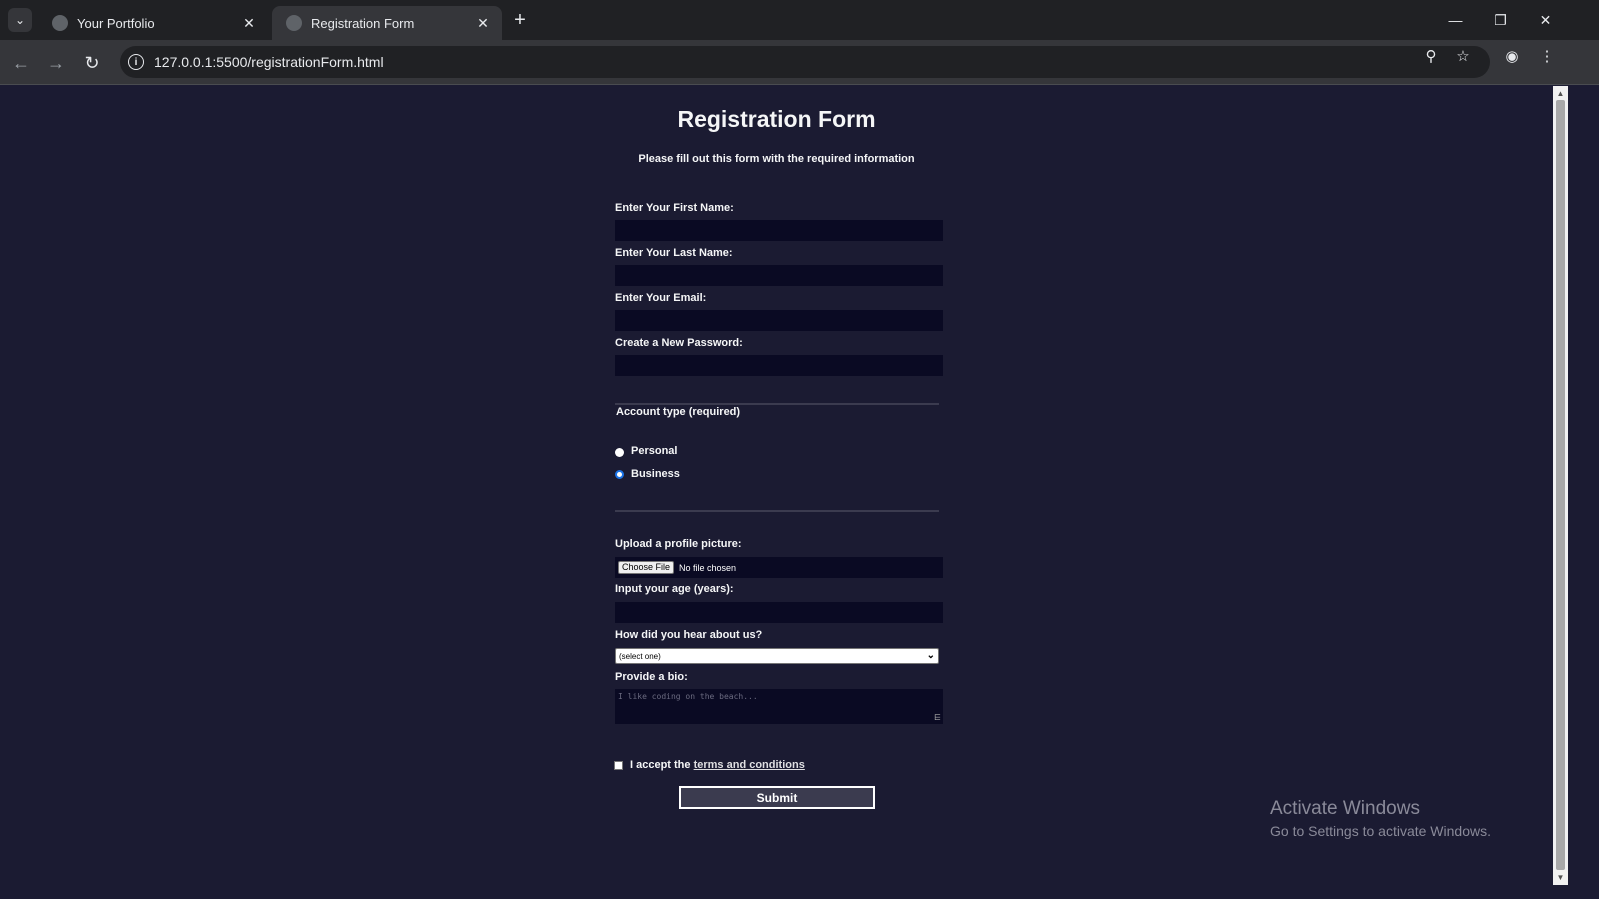 The width and height of the screenshot is (1599, 899). Describe the element at coordinates (1455, 20) in the screenshot. I see `minimize-icon: —` at that location.